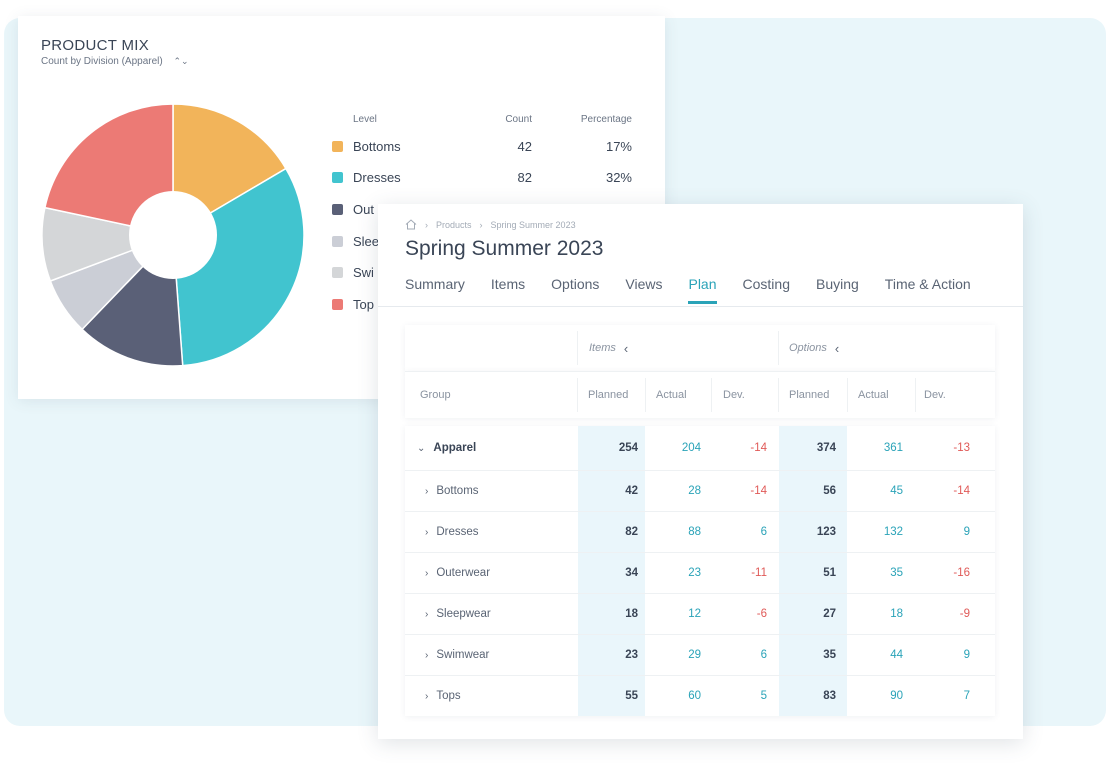  What do you see at coordinates (700, 614) in the screenshot?
I see `table-row: › Sleepwear 18 12 -6 27 18 -9` at bounding box center [700, 614].